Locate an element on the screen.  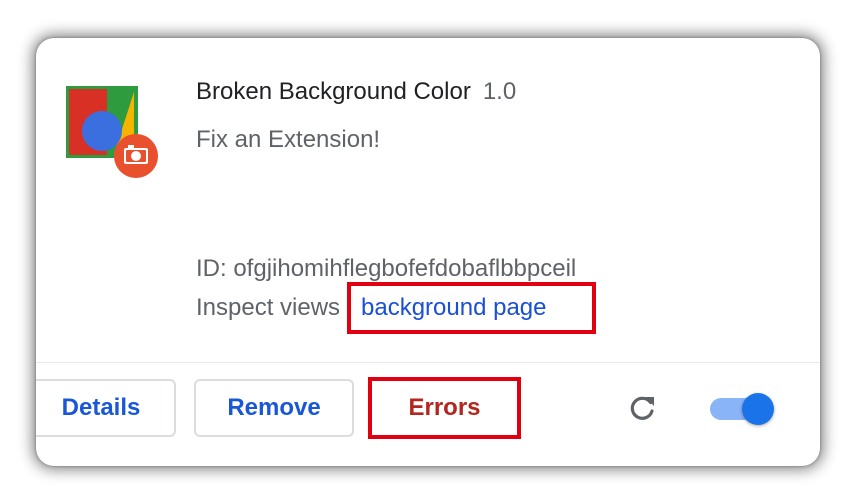
toggle-knob is located at coordinates (758, 409).